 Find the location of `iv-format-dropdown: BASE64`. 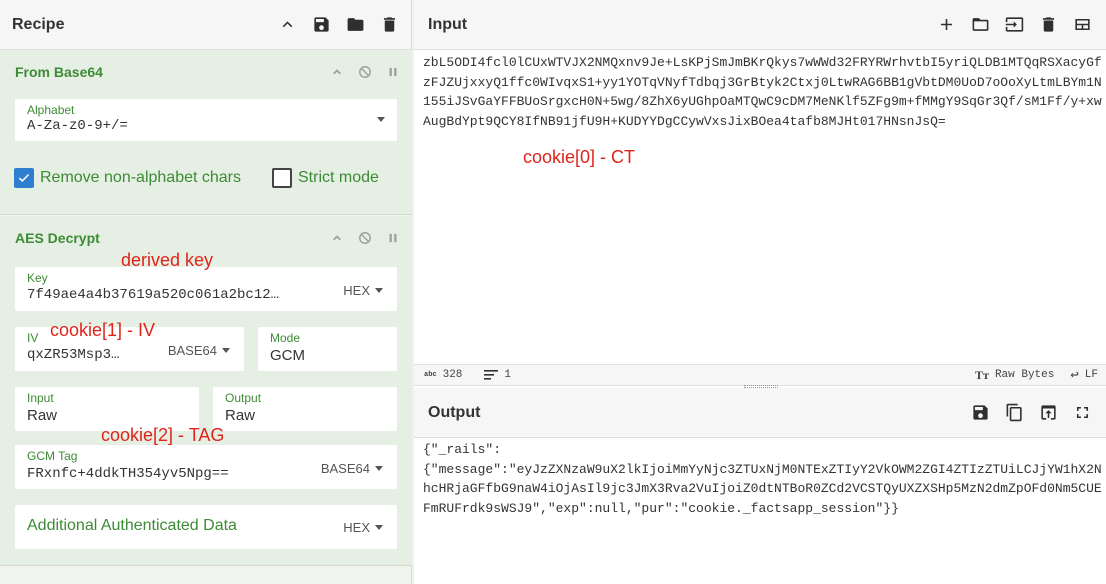

iv-format-dropdown: BASE64 is located at coordinates (199, 350).